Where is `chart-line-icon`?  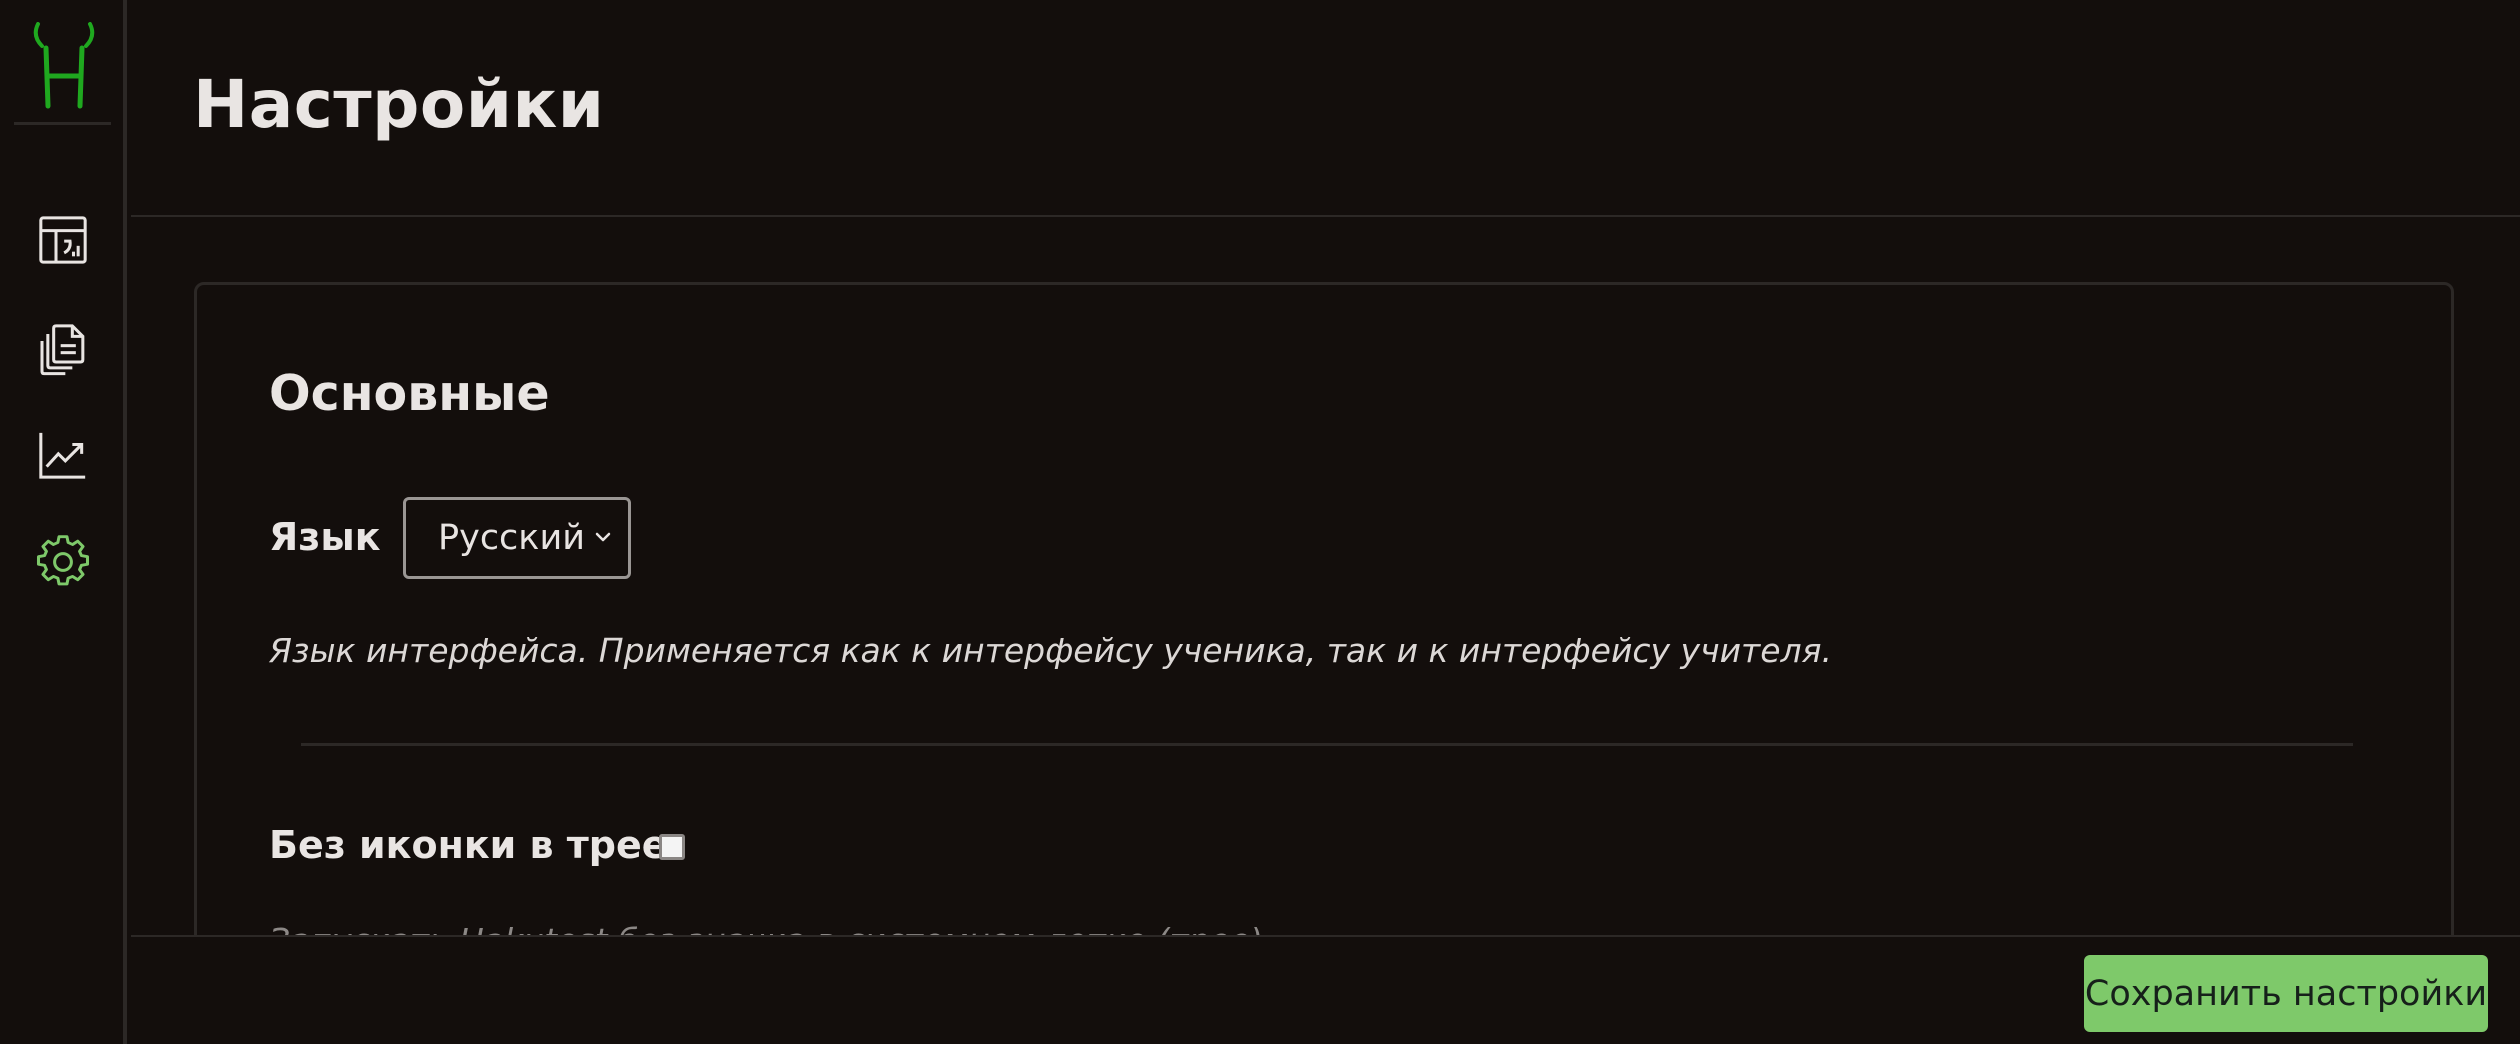
chart-line-icon is located at coordinates (62, 455).